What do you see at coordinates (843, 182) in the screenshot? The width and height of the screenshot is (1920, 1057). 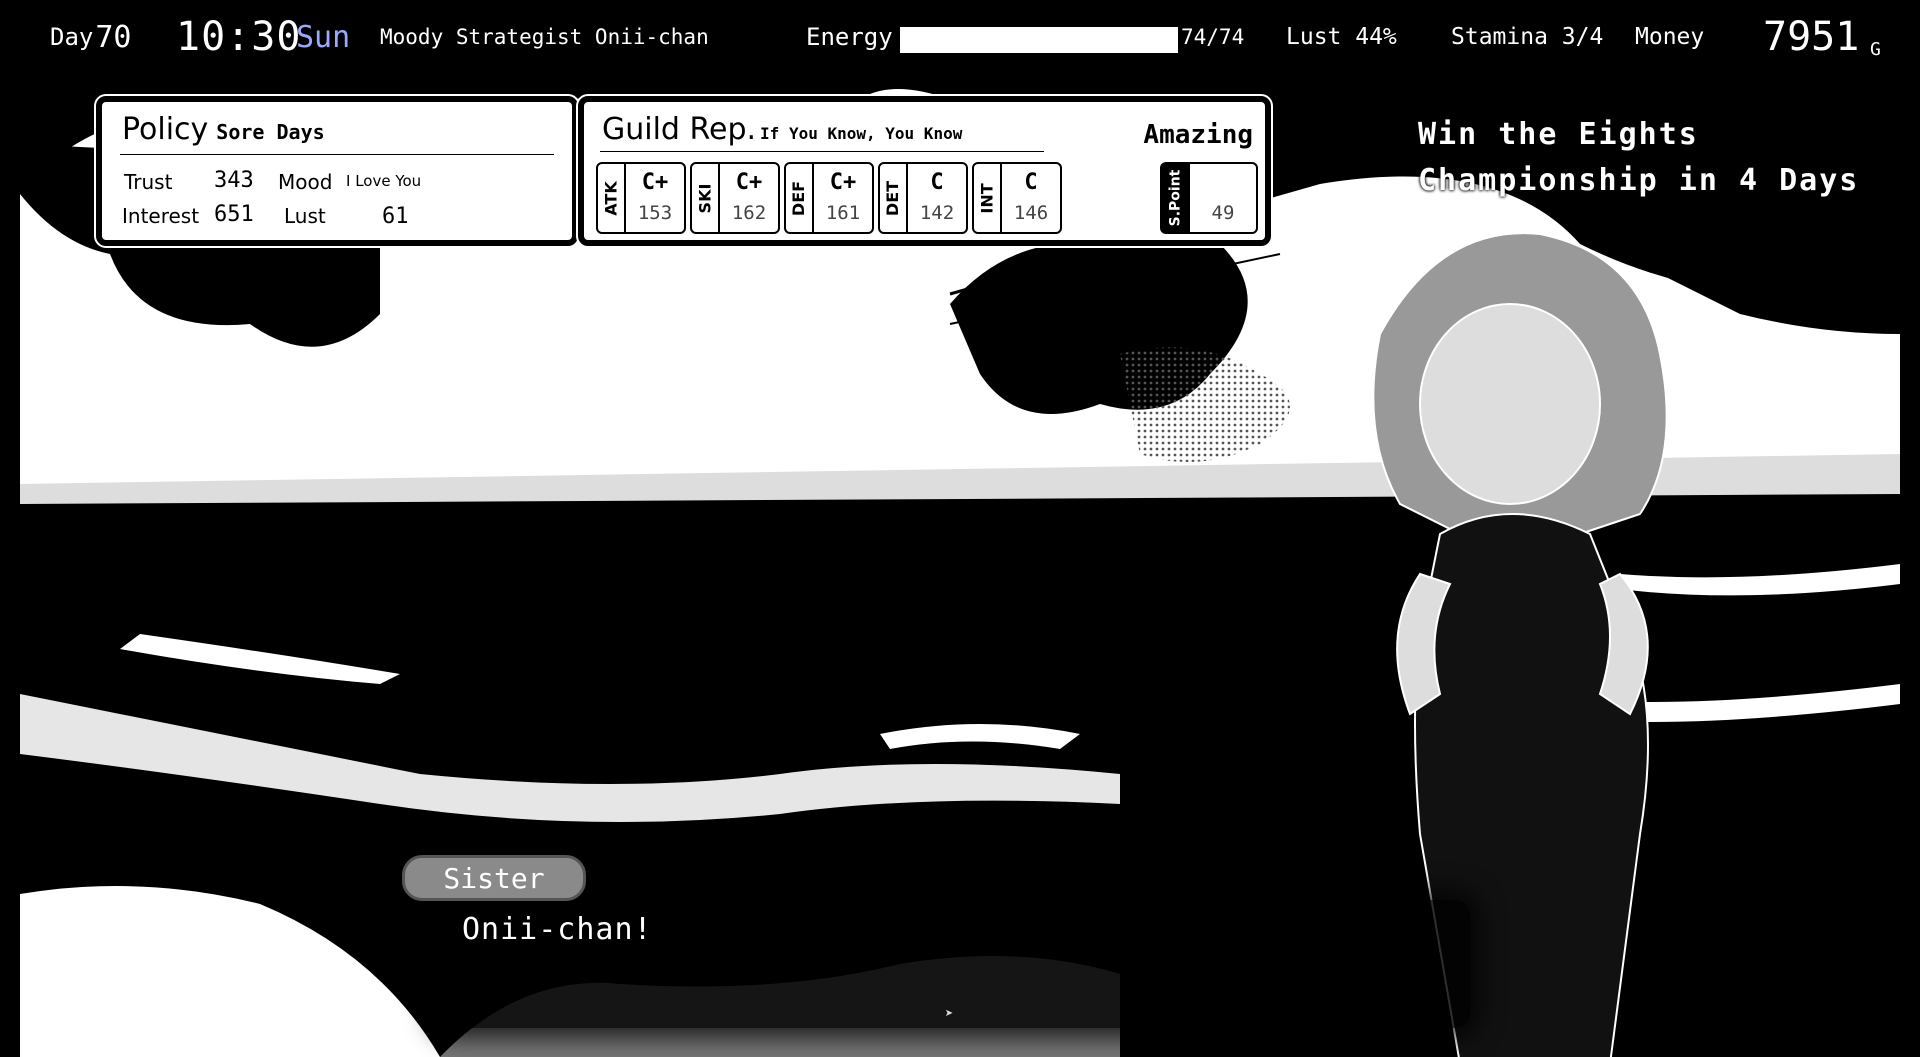 I see `stat-def-grade: C+` at bounding box center [843, 182].